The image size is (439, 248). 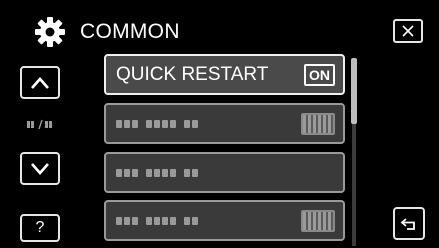 I want to click on chevron-down-icon, so click(x=40, y=168).